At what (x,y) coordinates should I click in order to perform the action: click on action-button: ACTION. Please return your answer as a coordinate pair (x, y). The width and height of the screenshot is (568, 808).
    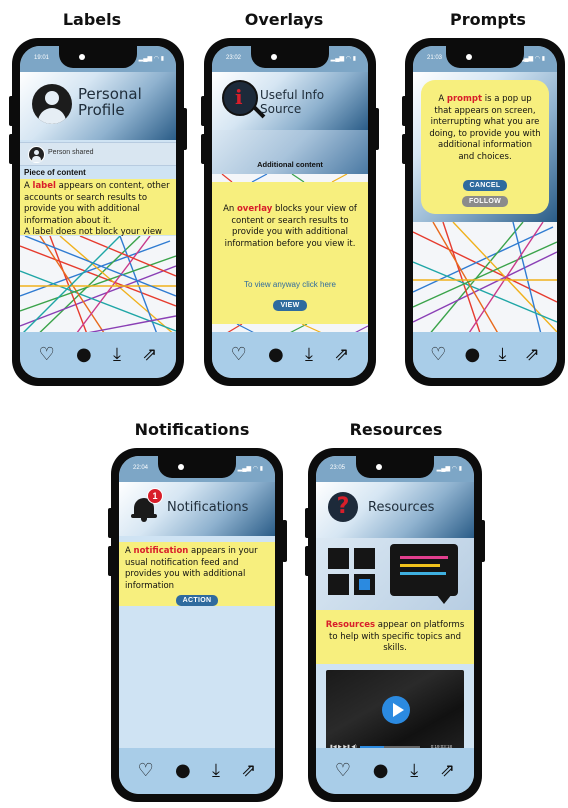
    Looking at the image, I should click on (197, 600).